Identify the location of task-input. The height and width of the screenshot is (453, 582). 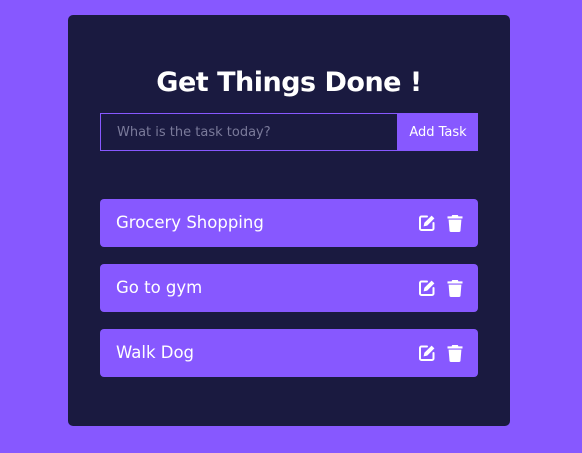
(249, 132).